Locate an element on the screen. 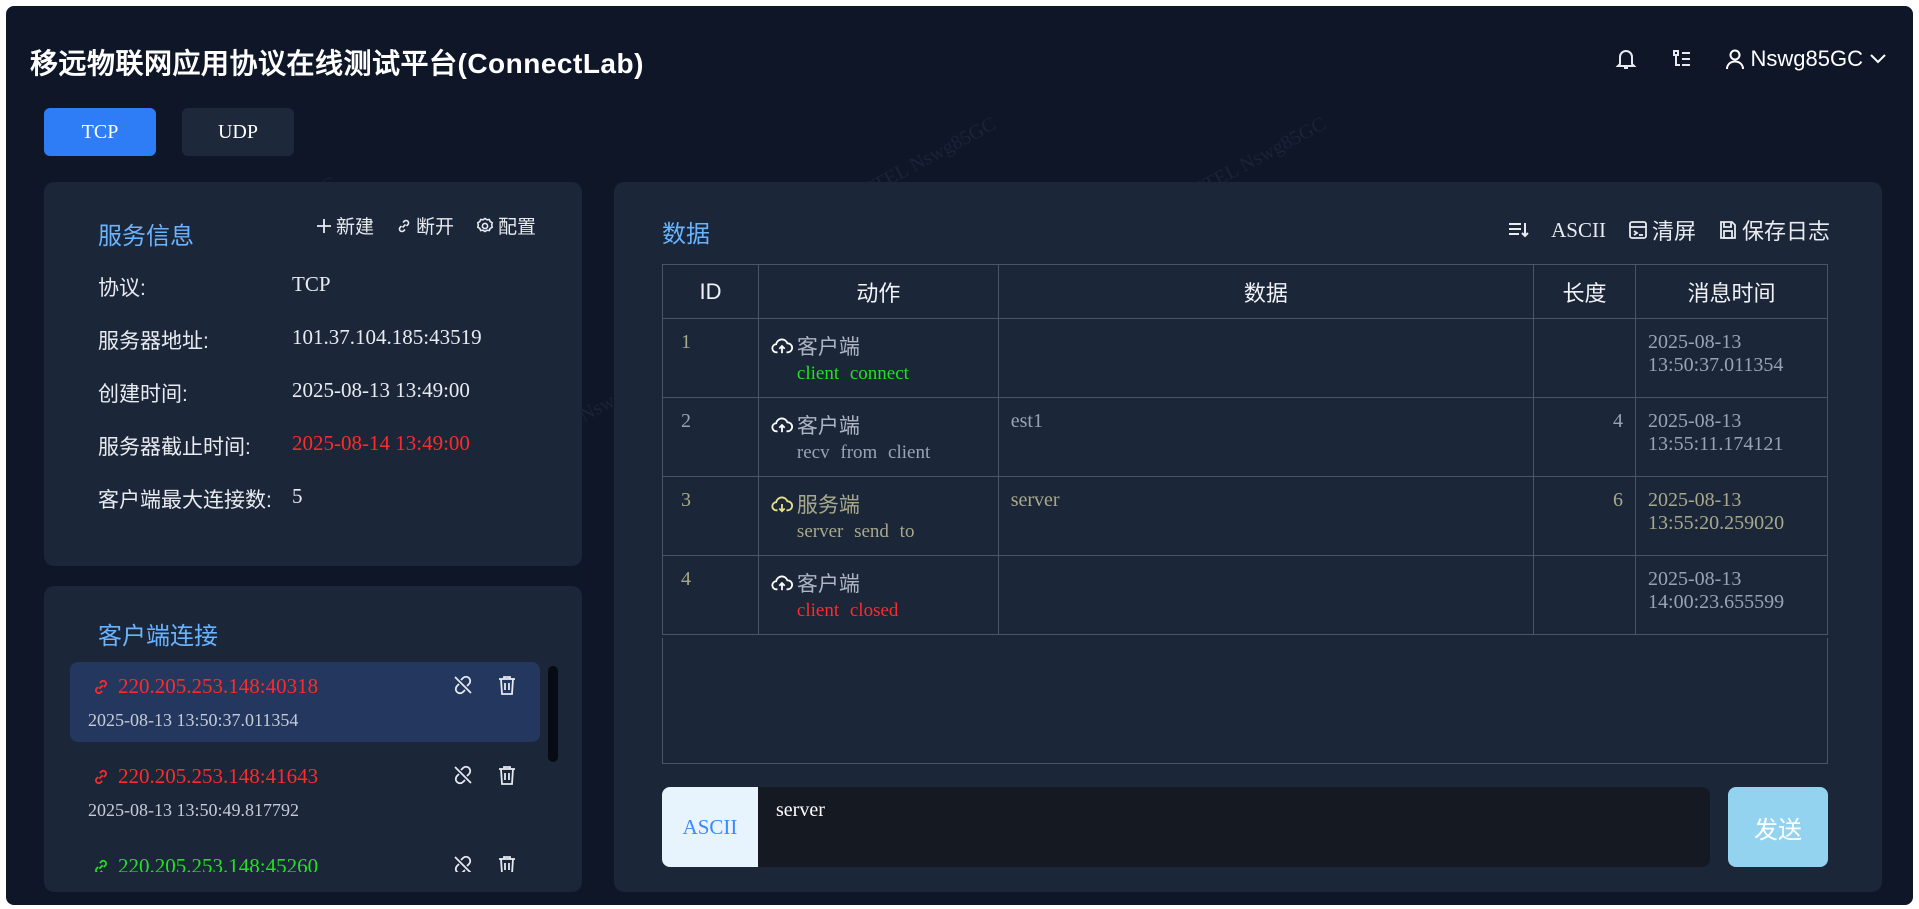 Image resolution: width=1919 pixels, height=909 pixels. info-label: 服务器截止时间: is located at coordinates (174, 447).